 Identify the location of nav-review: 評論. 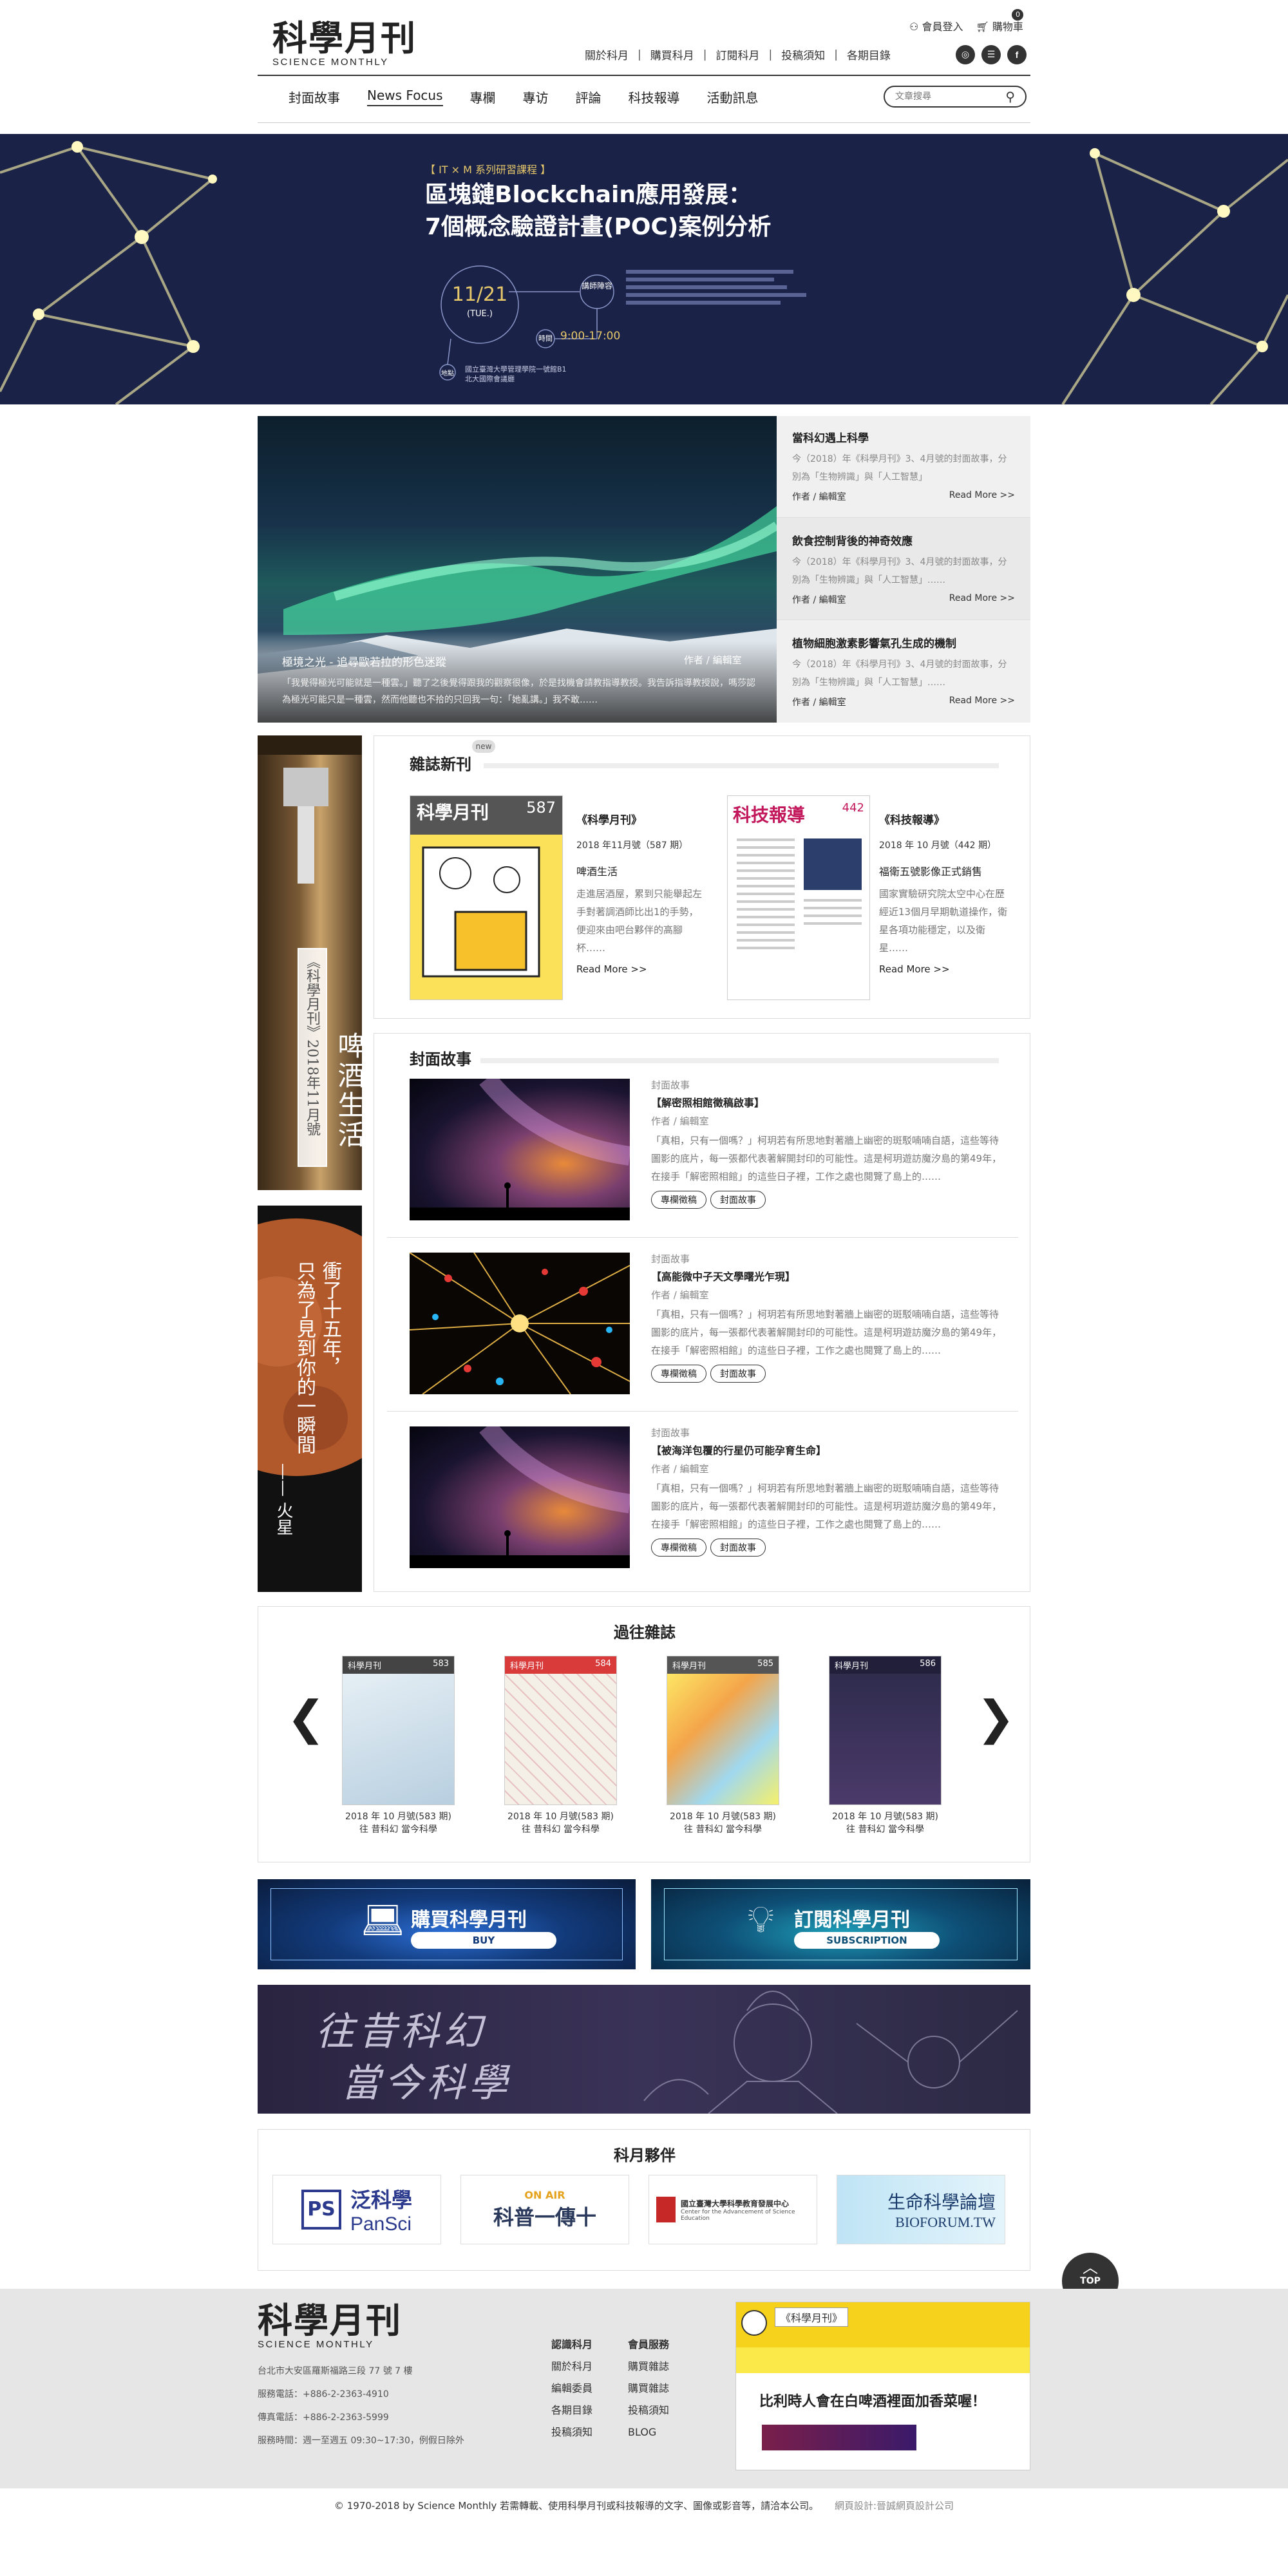
(588, 97).